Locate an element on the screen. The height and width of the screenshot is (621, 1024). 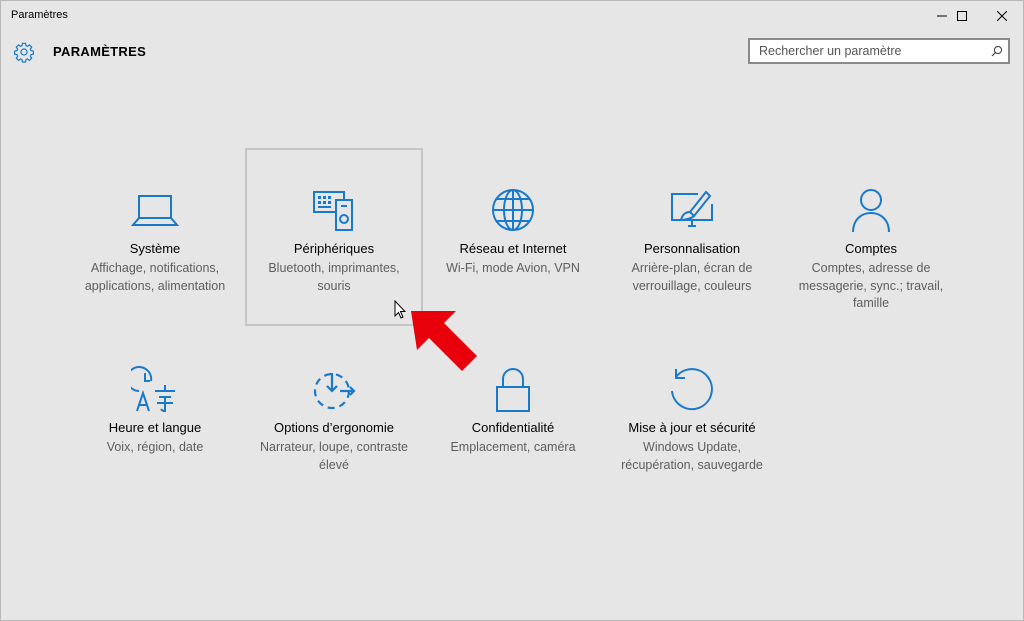
lock-icon is located at coordinates (513, 390).